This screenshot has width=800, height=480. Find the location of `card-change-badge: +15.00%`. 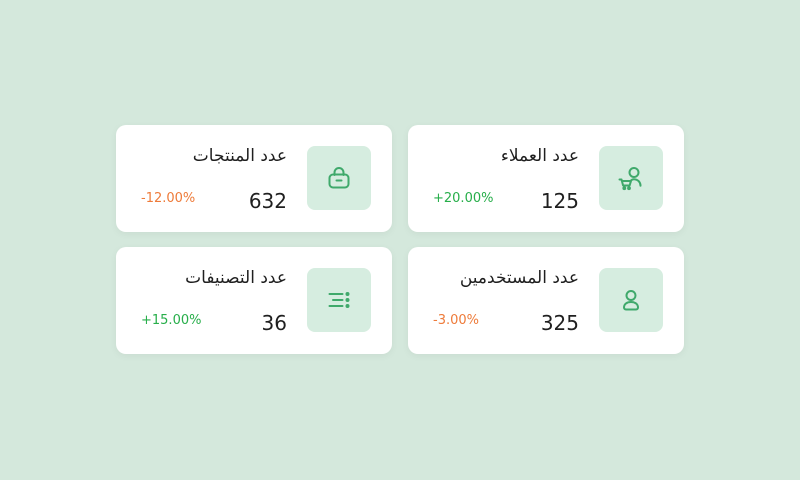

card-change-badge: +15.00% is located at coordinates (171, 320).